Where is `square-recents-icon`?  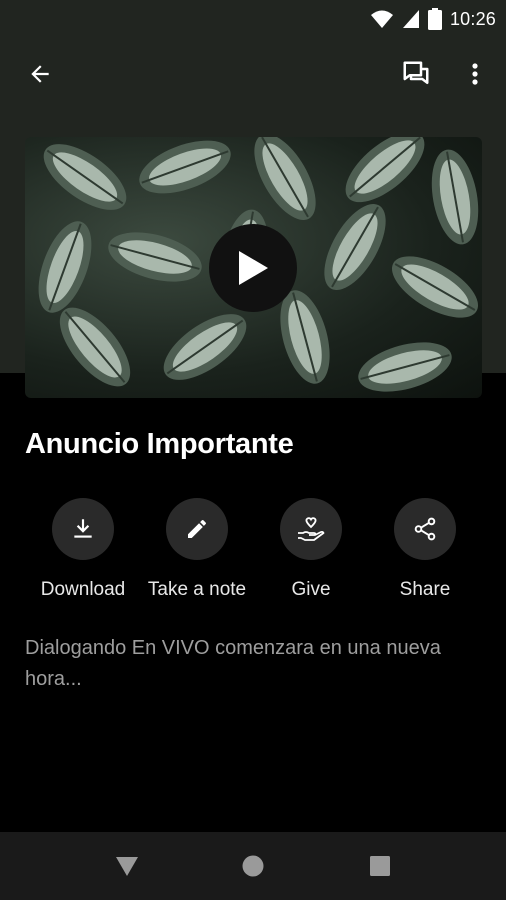 square-recents-icon is located at coordinates (380, 866).